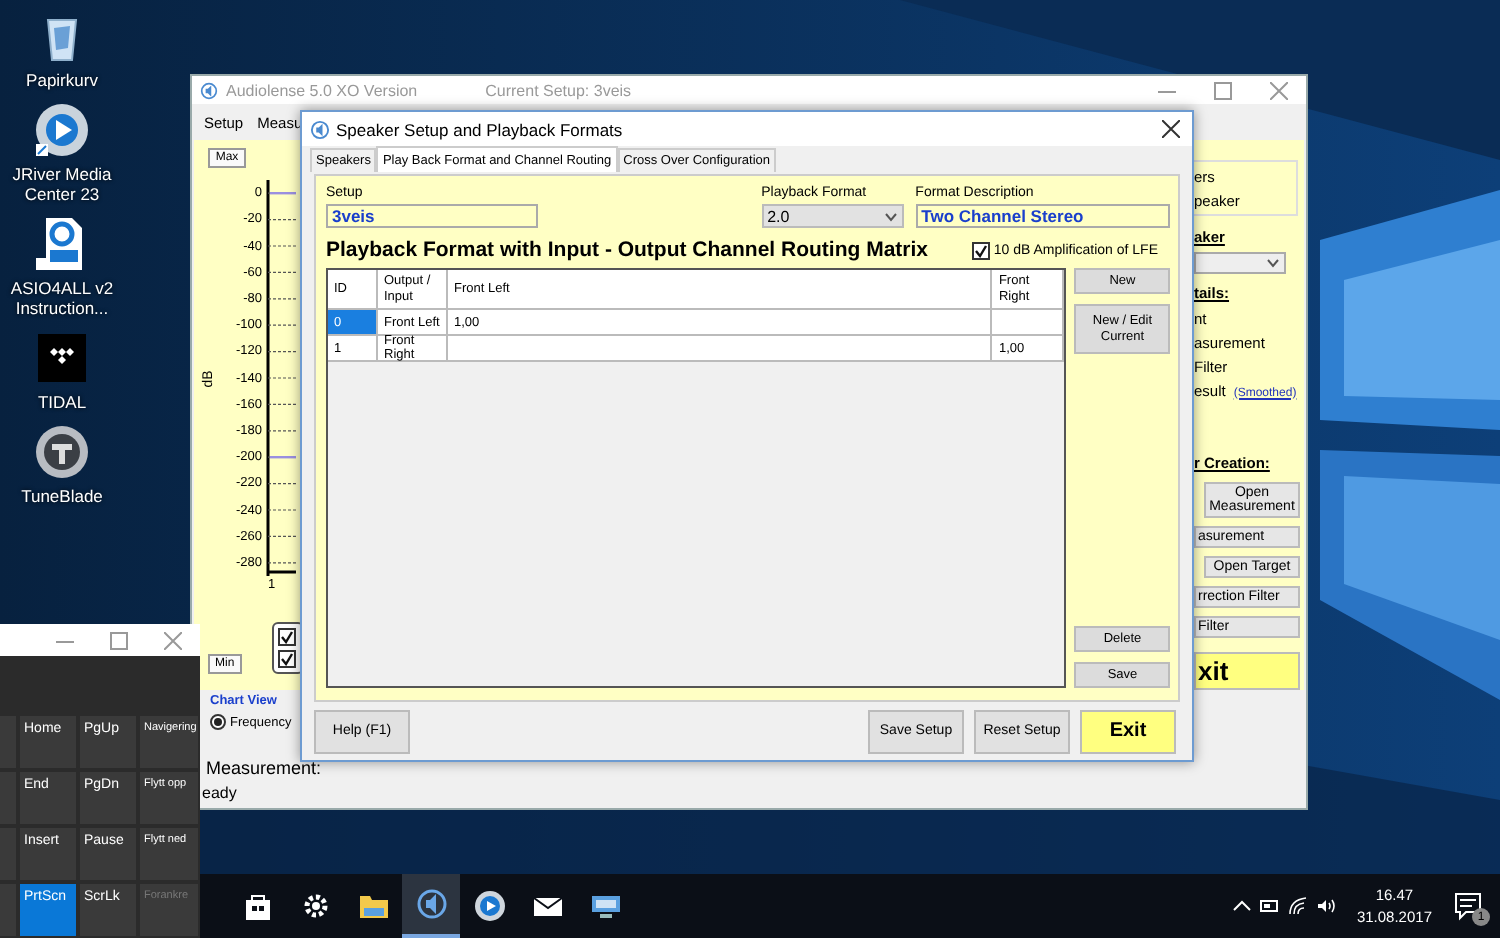 Image resolution: width=1500 pixels, height=938 pixels. Describe the element at coordinates (322, 90) in the screenshot. I see `window-title: Audiolense 5.0 XO Version` at that location.